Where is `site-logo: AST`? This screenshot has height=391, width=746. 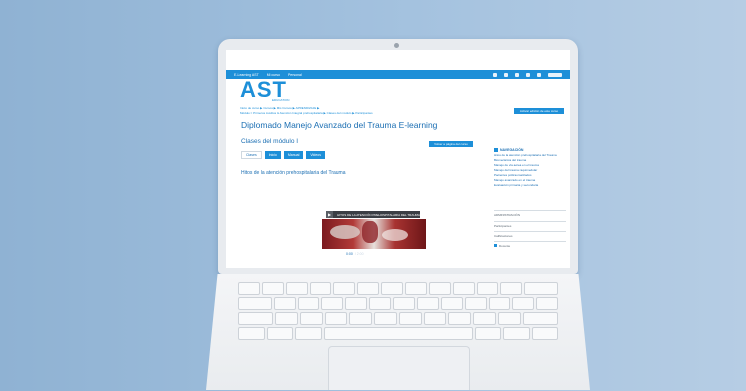 site-logo: AST is located at coordinates (263, 90).